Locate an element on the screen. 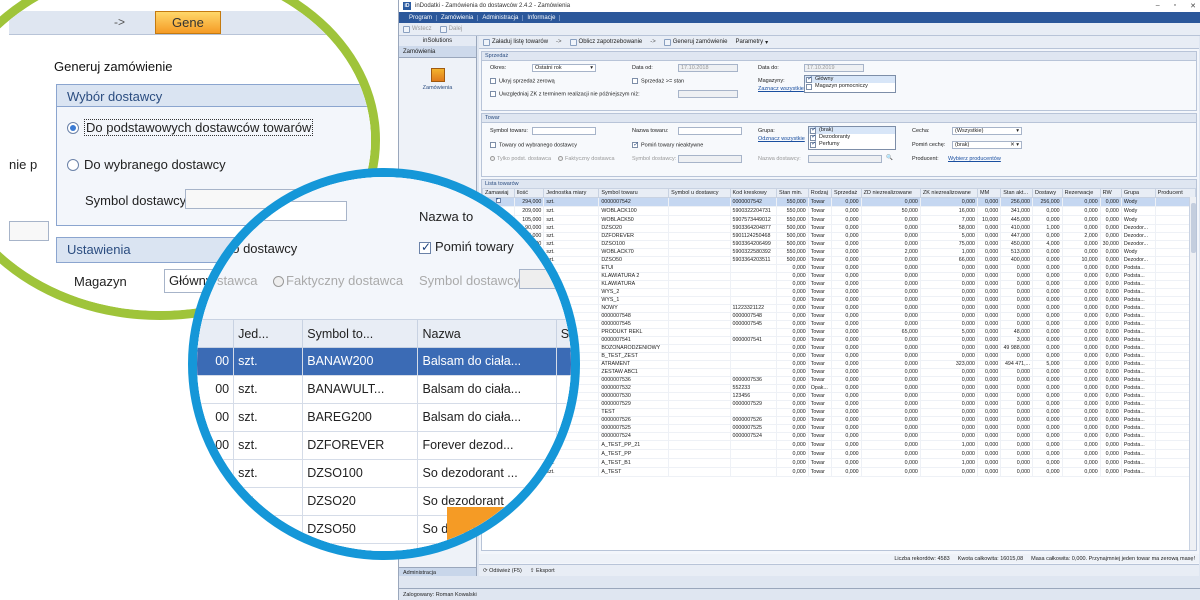 Image resolution: width=1200 pixels, height=600 pixels. export-button: ⇪ Eksport is located at coordinates (542, 571).